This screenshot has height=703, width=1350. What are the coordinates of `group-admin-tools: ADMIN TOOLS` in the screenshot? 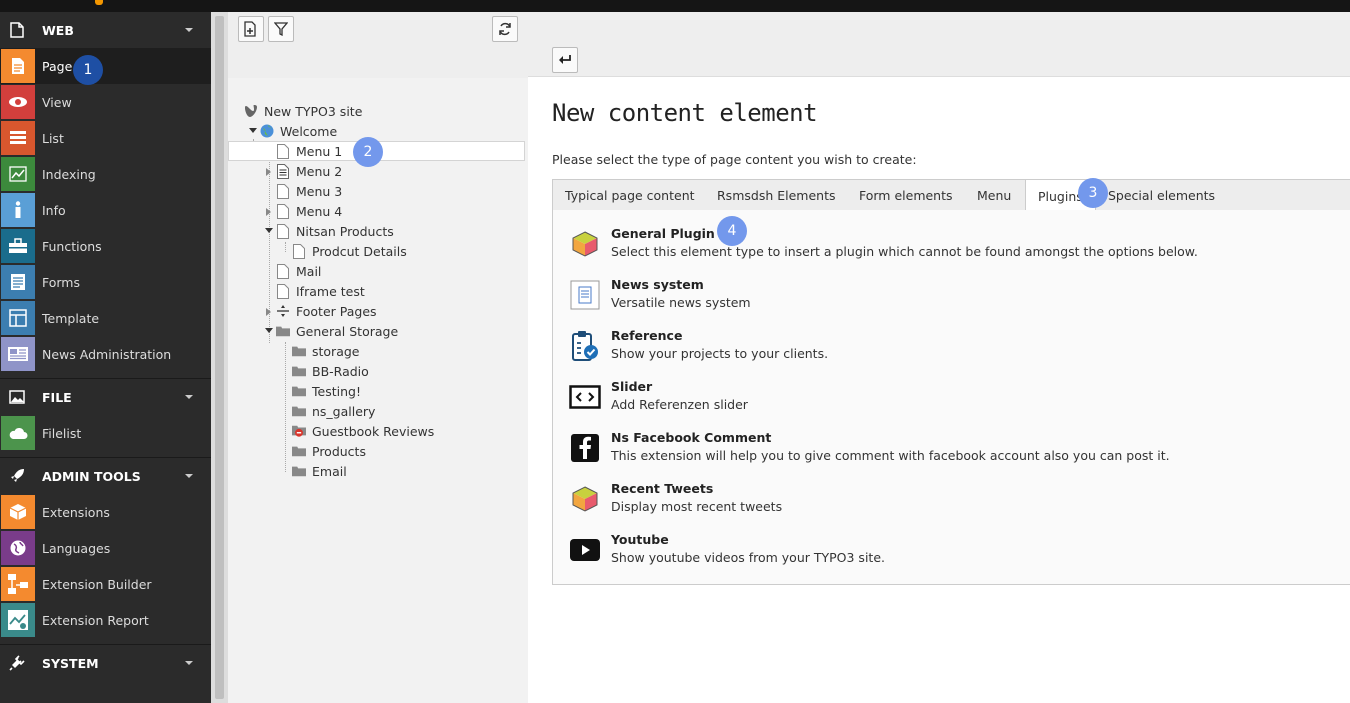 It's located at (105, 476).